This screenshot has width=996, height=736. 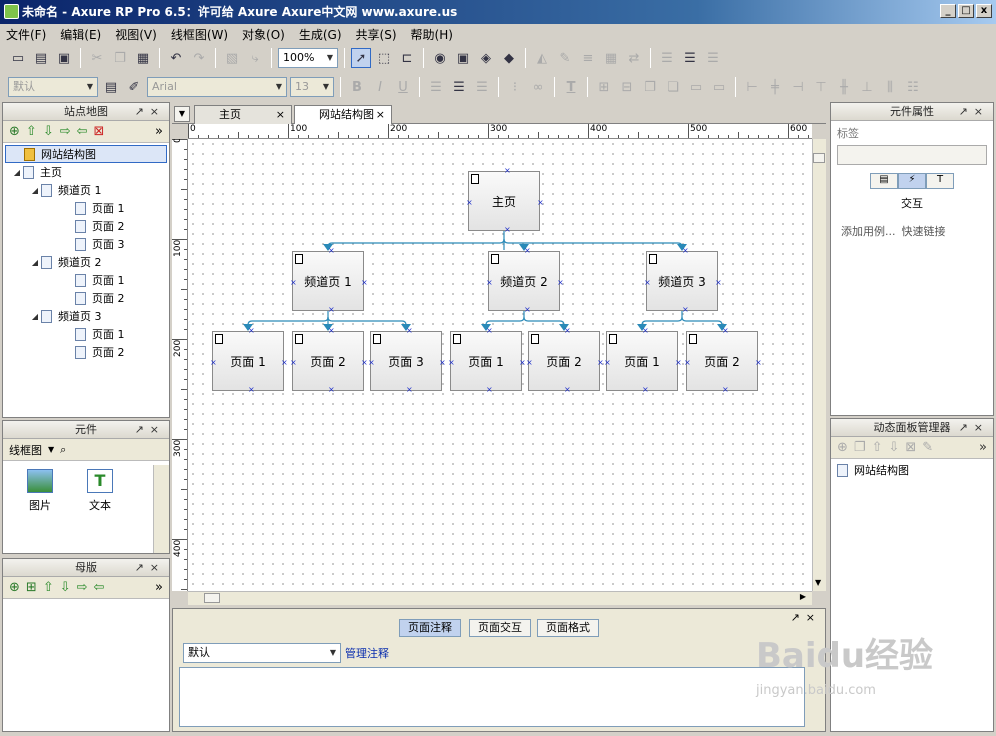 I want to click on close-button: x, so click(x=984, y=11).